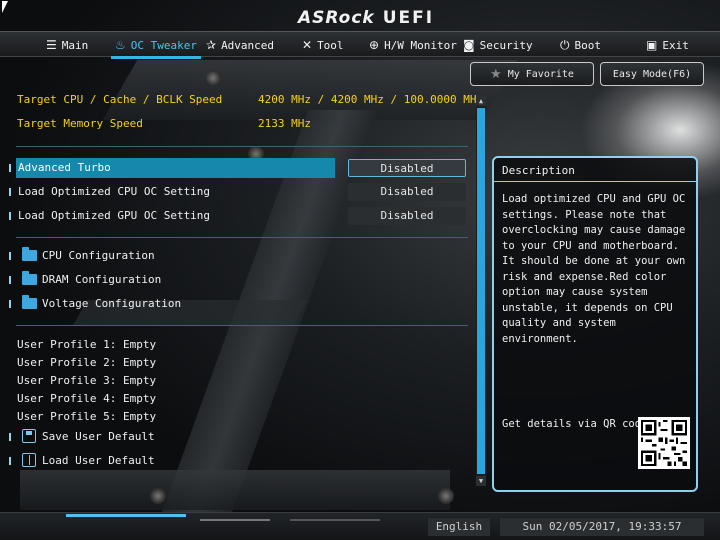 This screenshot has height=540, width=720. What do you see at coordinates (588, 45) in the screenshot?
I see `tab-label: Boot` at bounding box center [588, 45].